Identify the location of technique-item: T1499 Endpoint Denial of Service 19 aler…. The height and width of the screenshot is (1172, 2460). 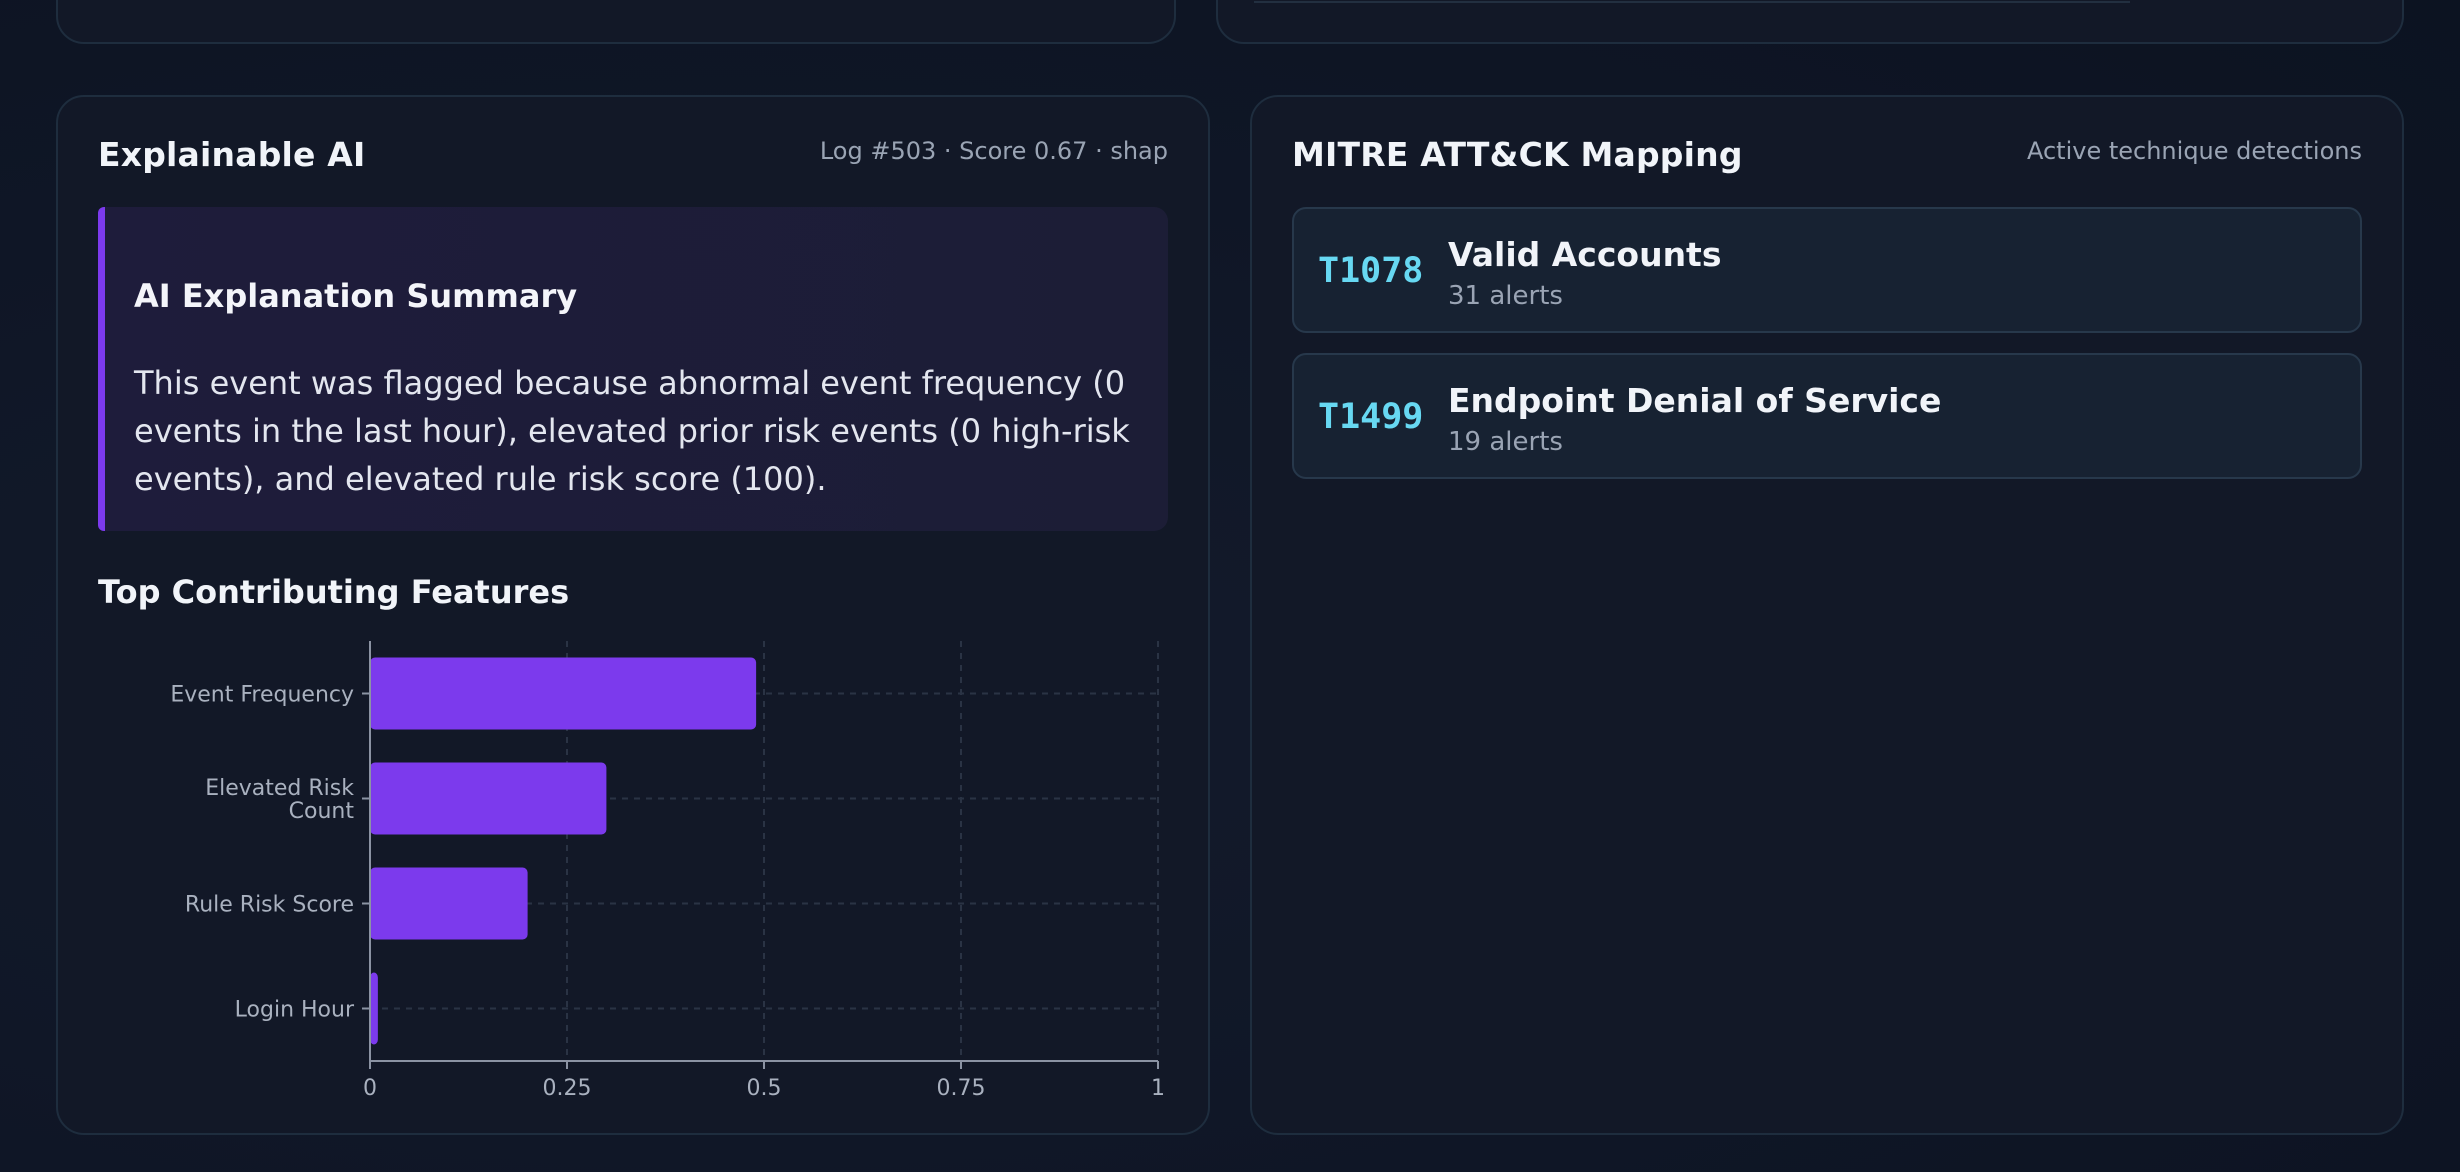
(1827, 416).